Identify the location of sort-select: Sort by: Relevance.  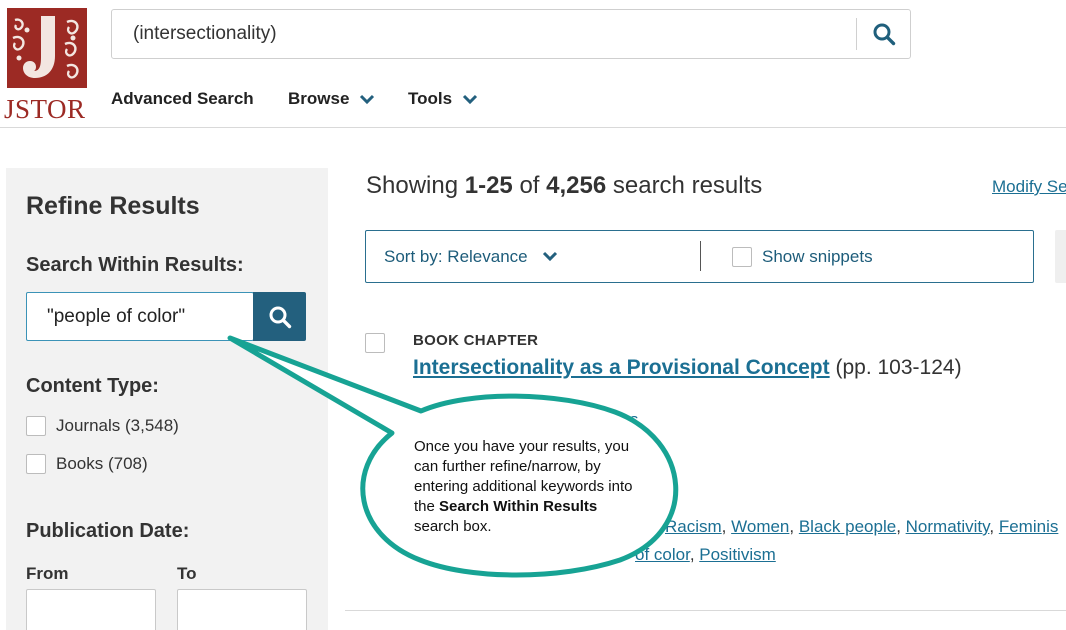
(471, 256).